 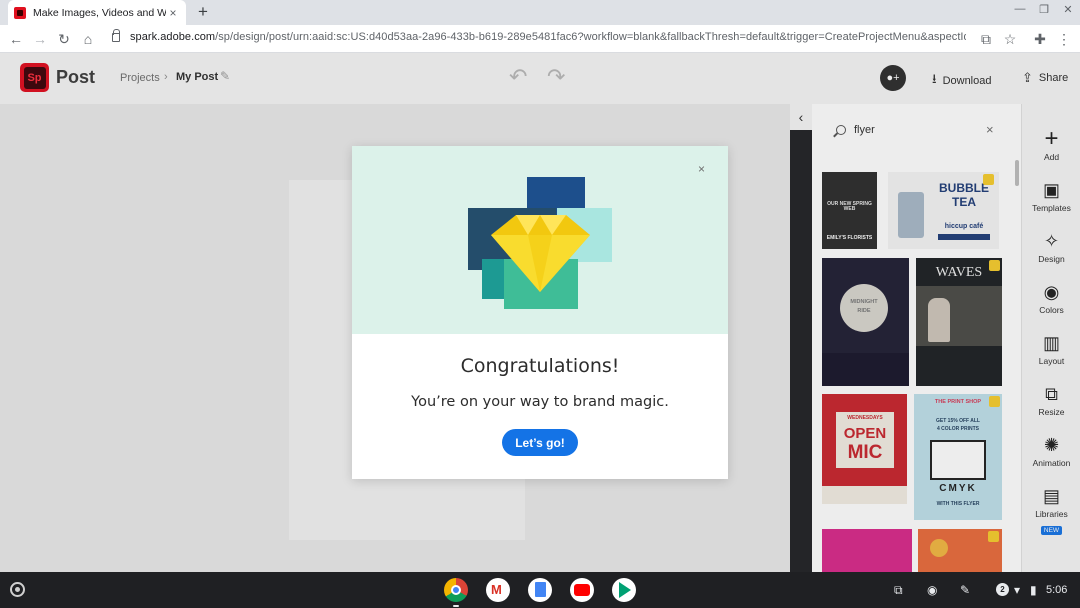 What do you see at coordinates (540, 366) in the screenshot?
I see `dialog-title: Congratulations!` at bounding box center [540, 366].